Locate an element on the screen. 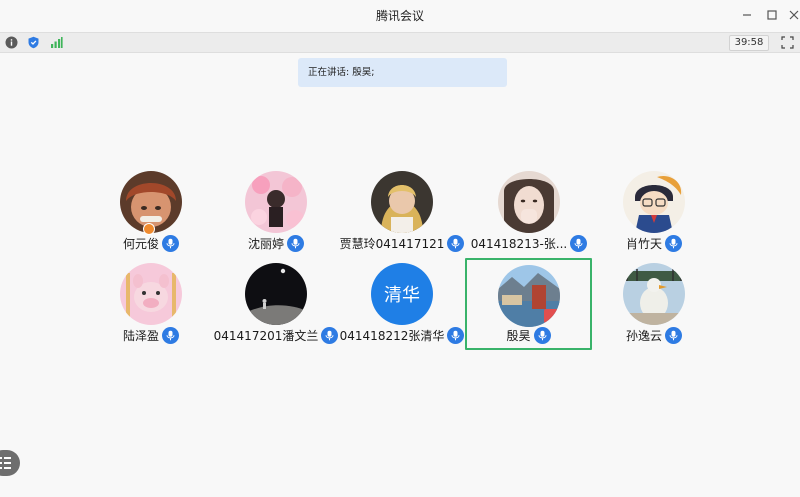  participant-name-row: 贾慧玲041417121 is located at coordinates (402, 243).